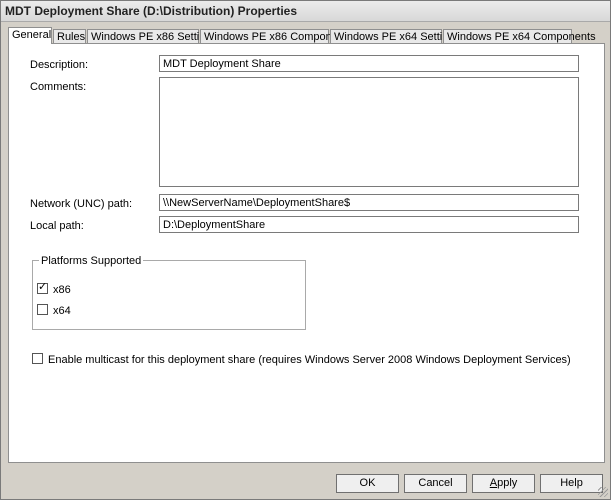  I want to click on comments-label: Comments:, so click(58, 87).